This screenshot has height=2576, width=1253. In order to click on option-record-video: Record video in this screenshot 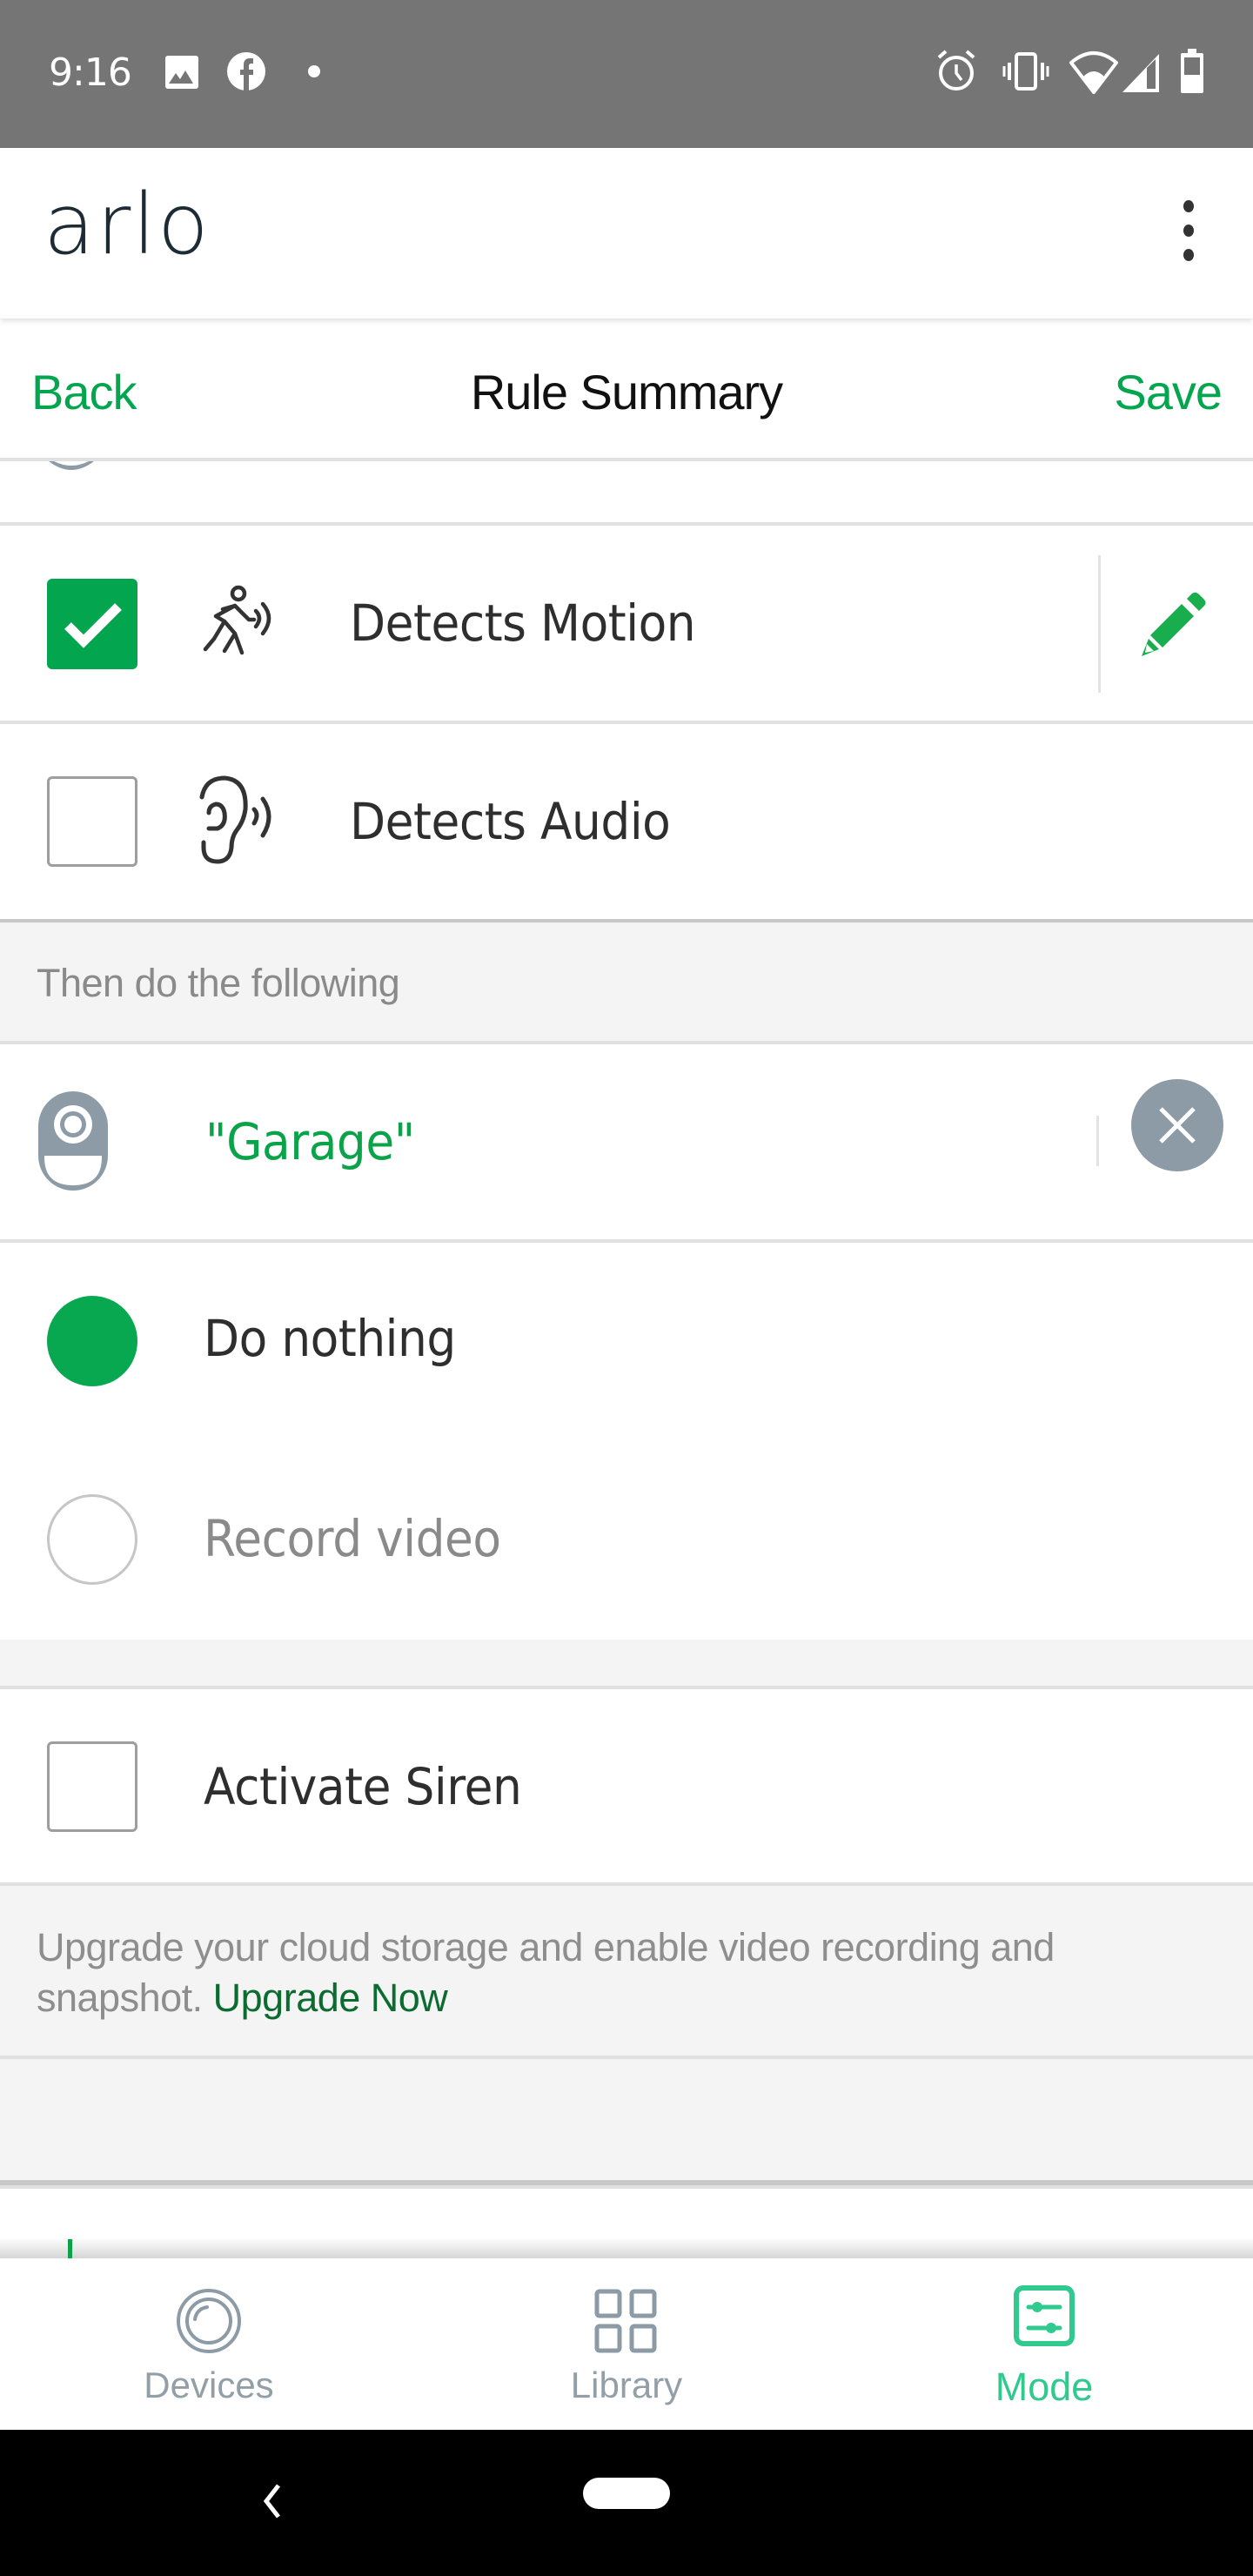, I will do `click(626, 1540)`.